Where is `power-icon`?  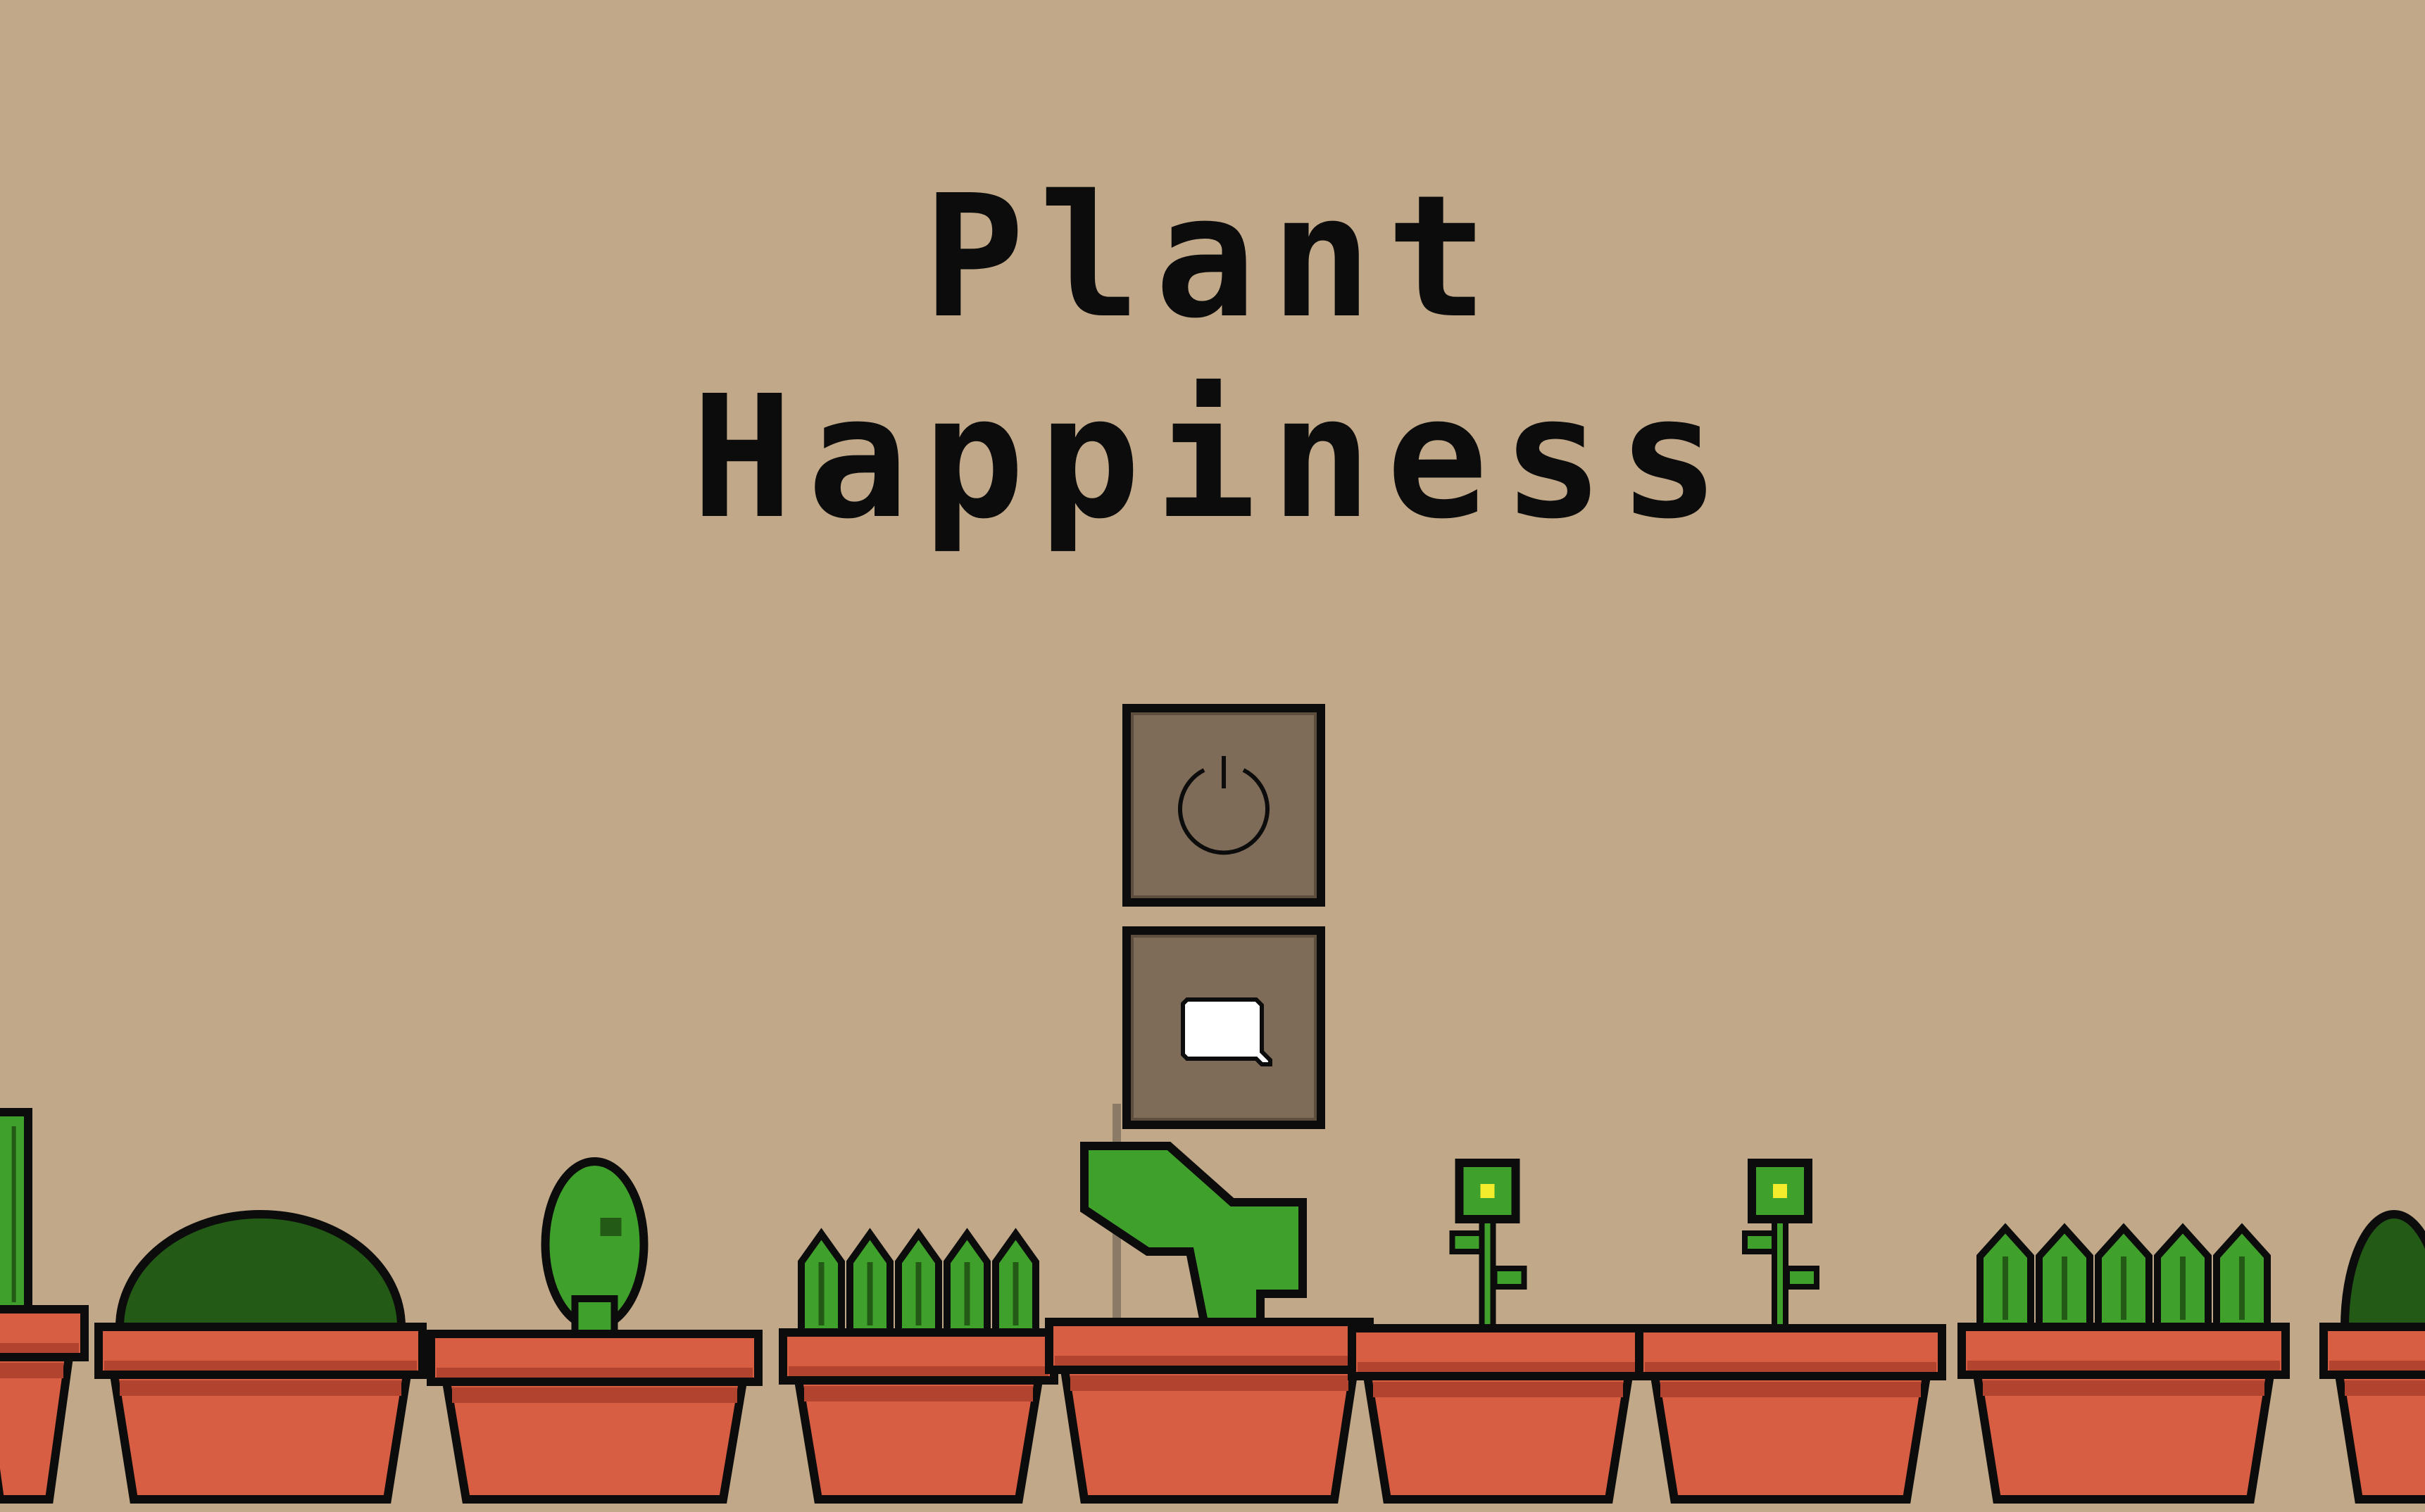 power-icon is located at coordinates (1224, 806).